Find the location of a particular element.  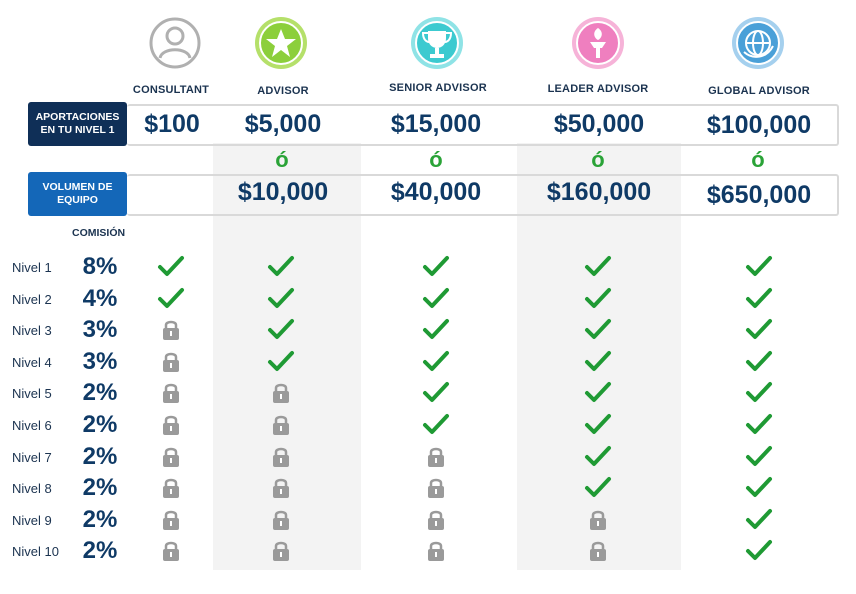

nivel-label: Nivel 5 is located at coordinates (32, 394).